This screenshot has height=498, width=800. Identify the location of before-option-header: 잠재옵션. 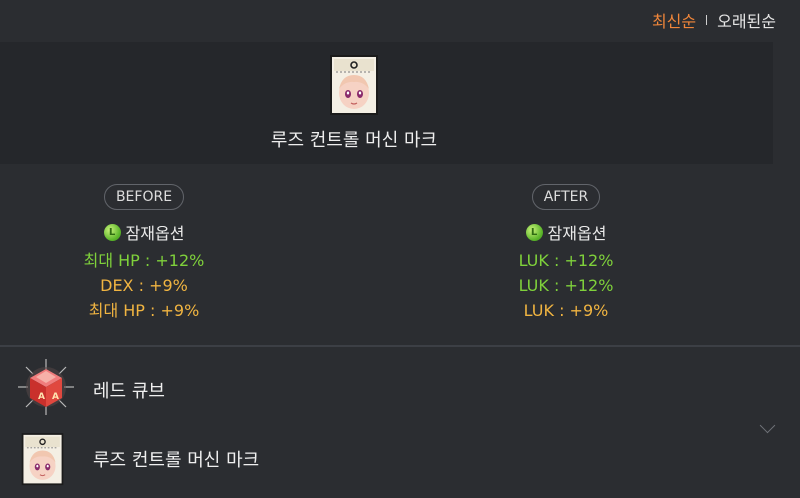
(147, 232).